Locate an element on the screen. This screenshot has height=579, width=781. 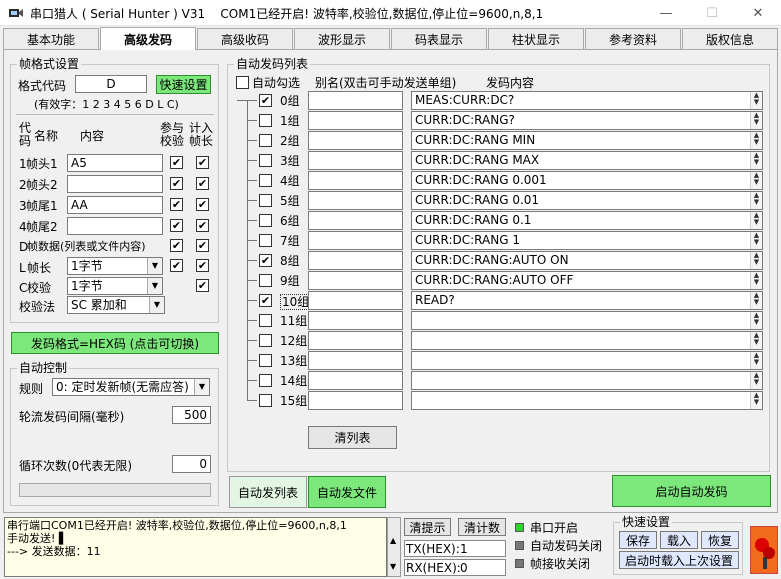
maximize-button: ☐ is located at coordinates (712, 13).